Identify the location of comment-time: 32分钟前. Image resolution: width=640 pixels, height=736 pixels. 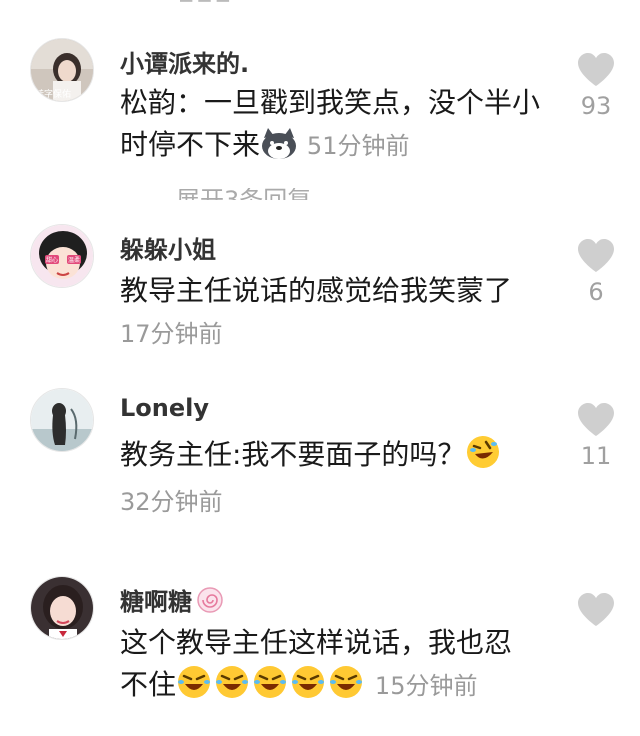
(171, 502).